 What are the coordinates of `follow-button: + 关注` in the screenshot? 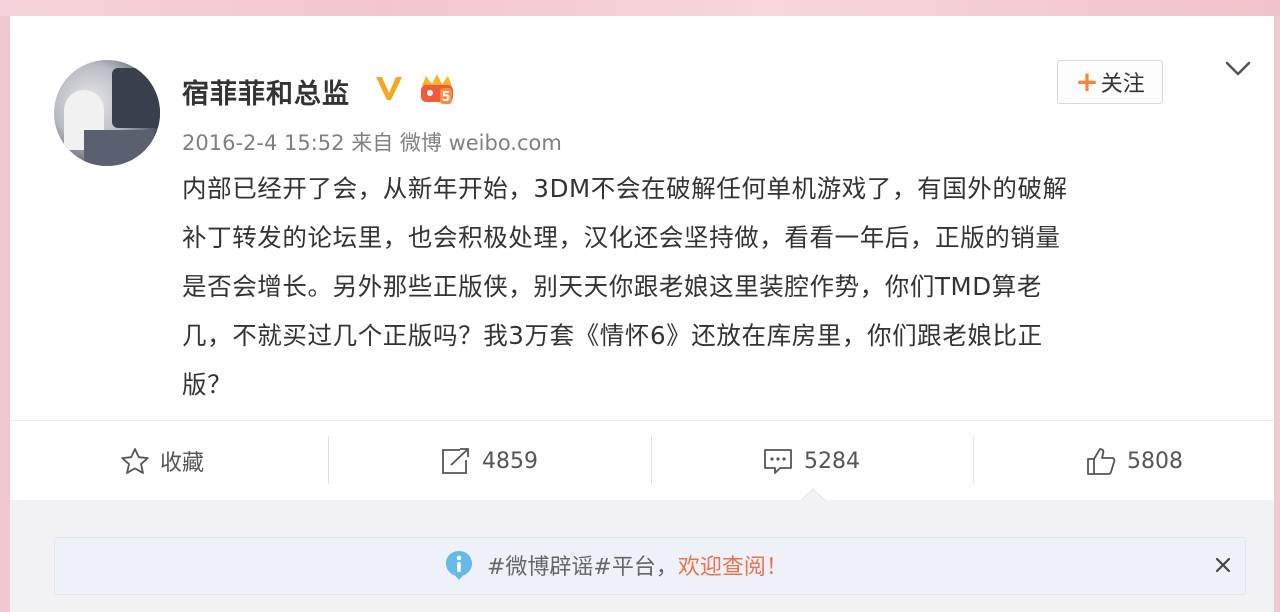 It's located at (1110, 82).